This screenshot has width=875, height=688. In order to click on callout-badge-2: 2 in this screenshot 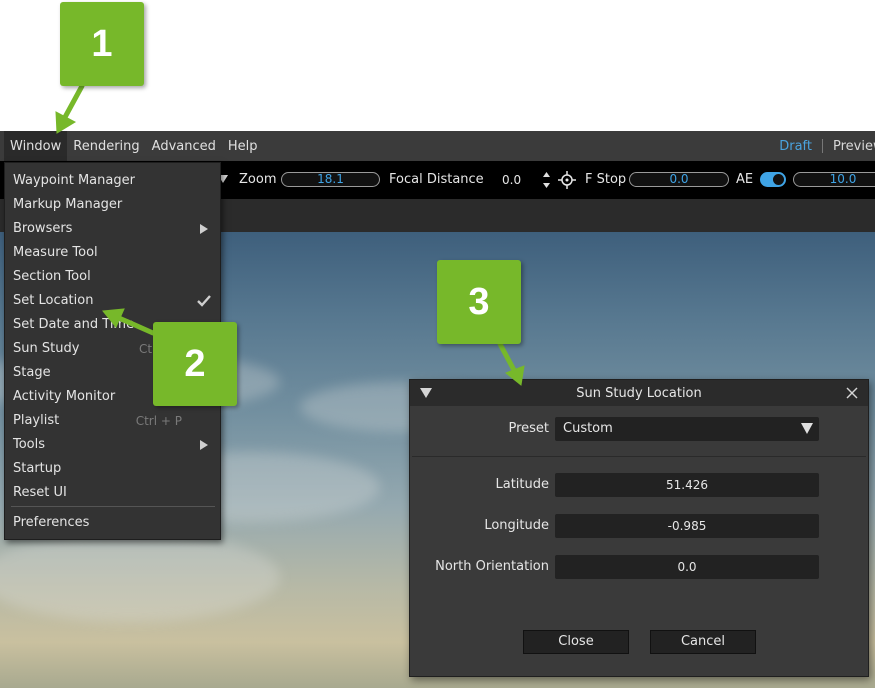, I will do `click(195, 364)`.